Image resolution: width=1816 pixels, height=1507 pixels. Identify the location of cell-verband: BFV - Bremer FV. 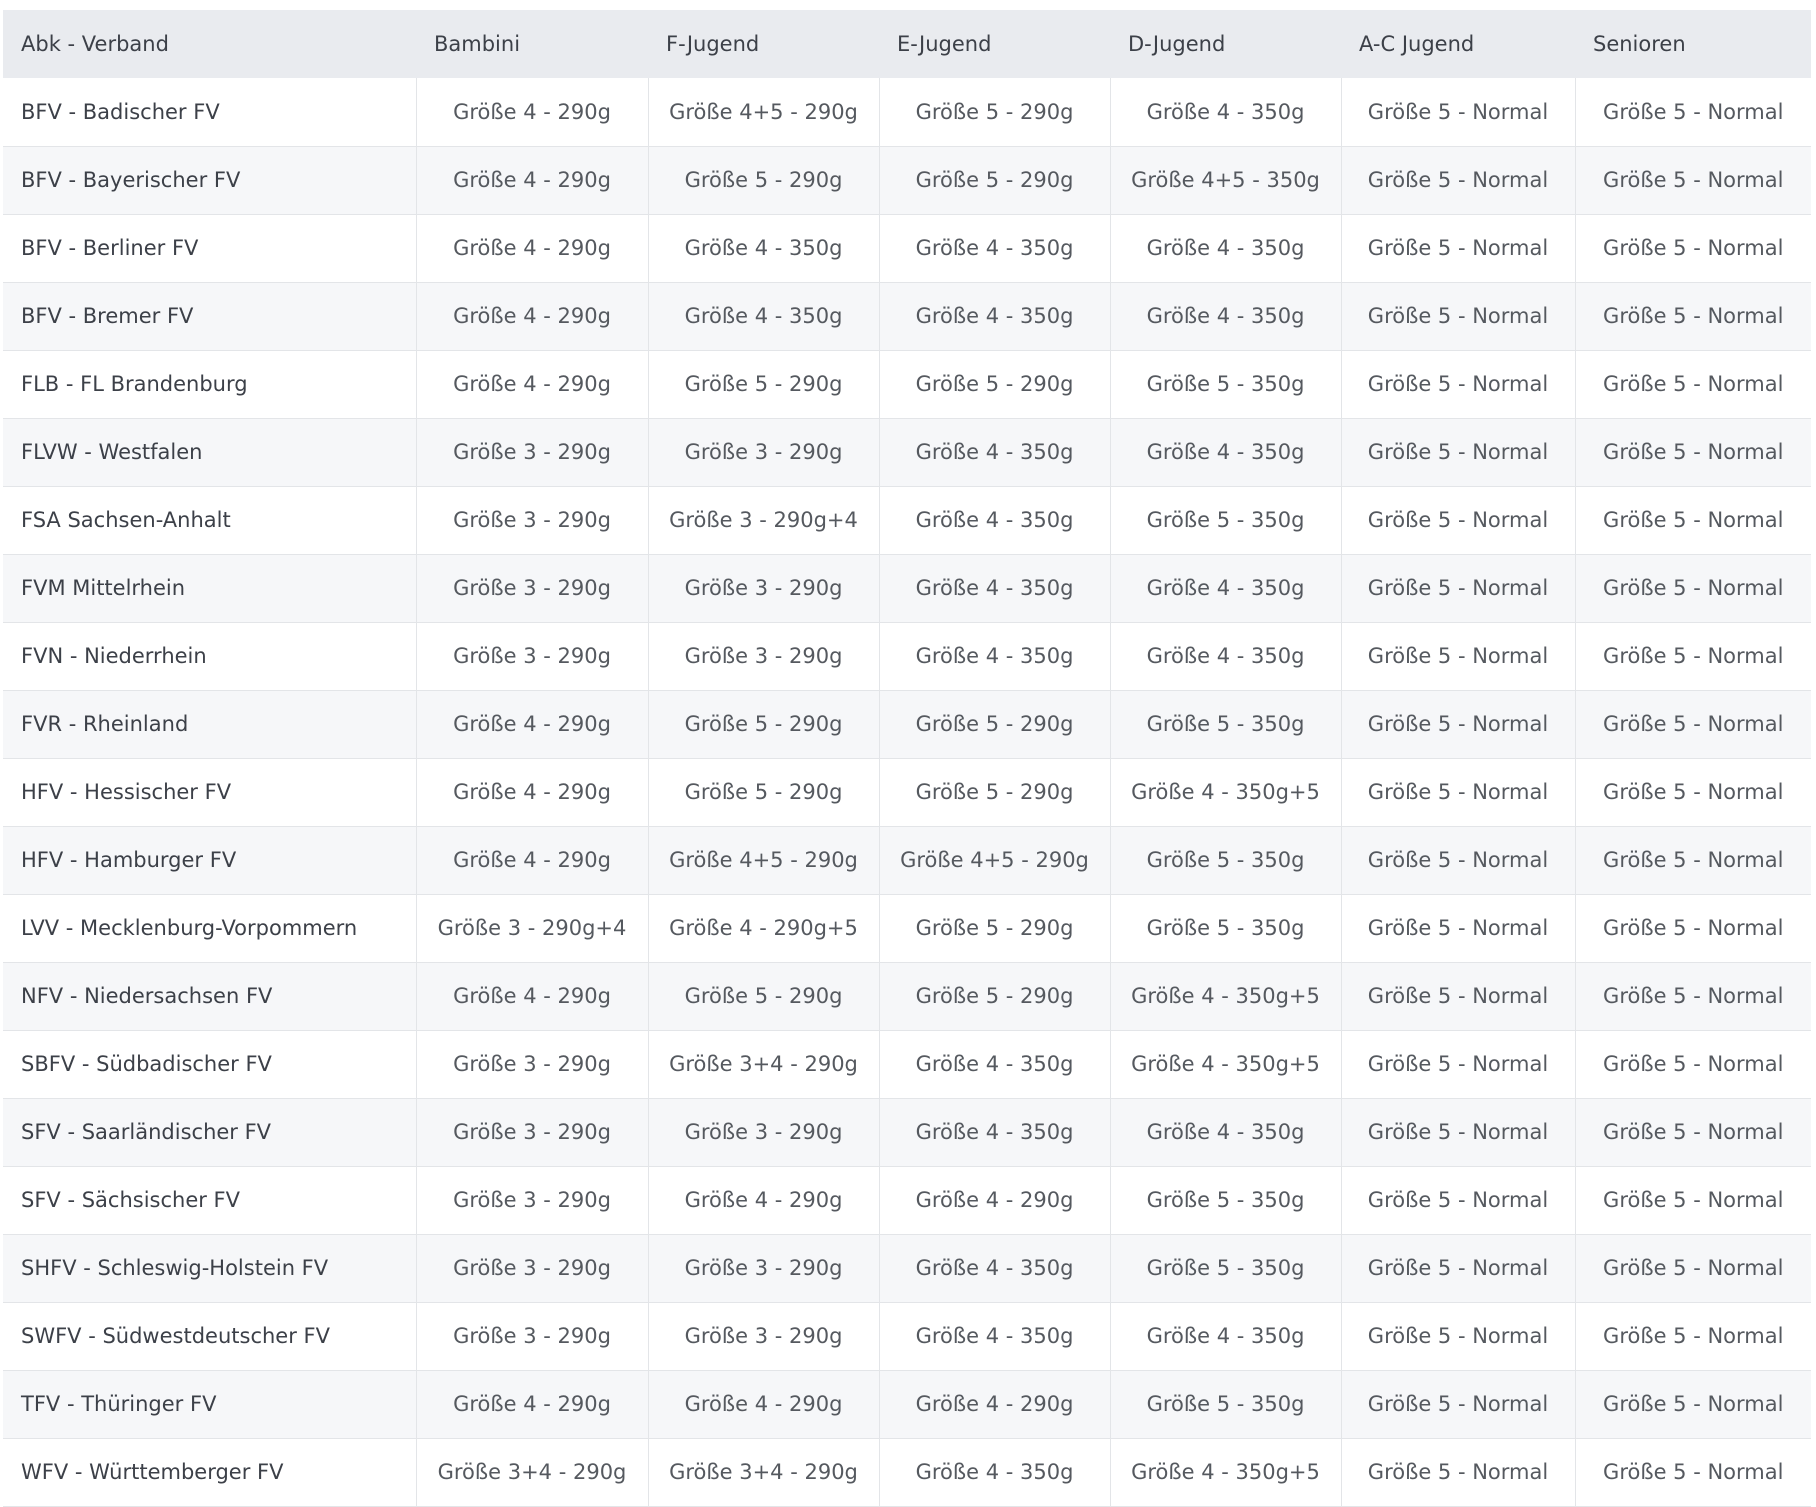
(210, 316).